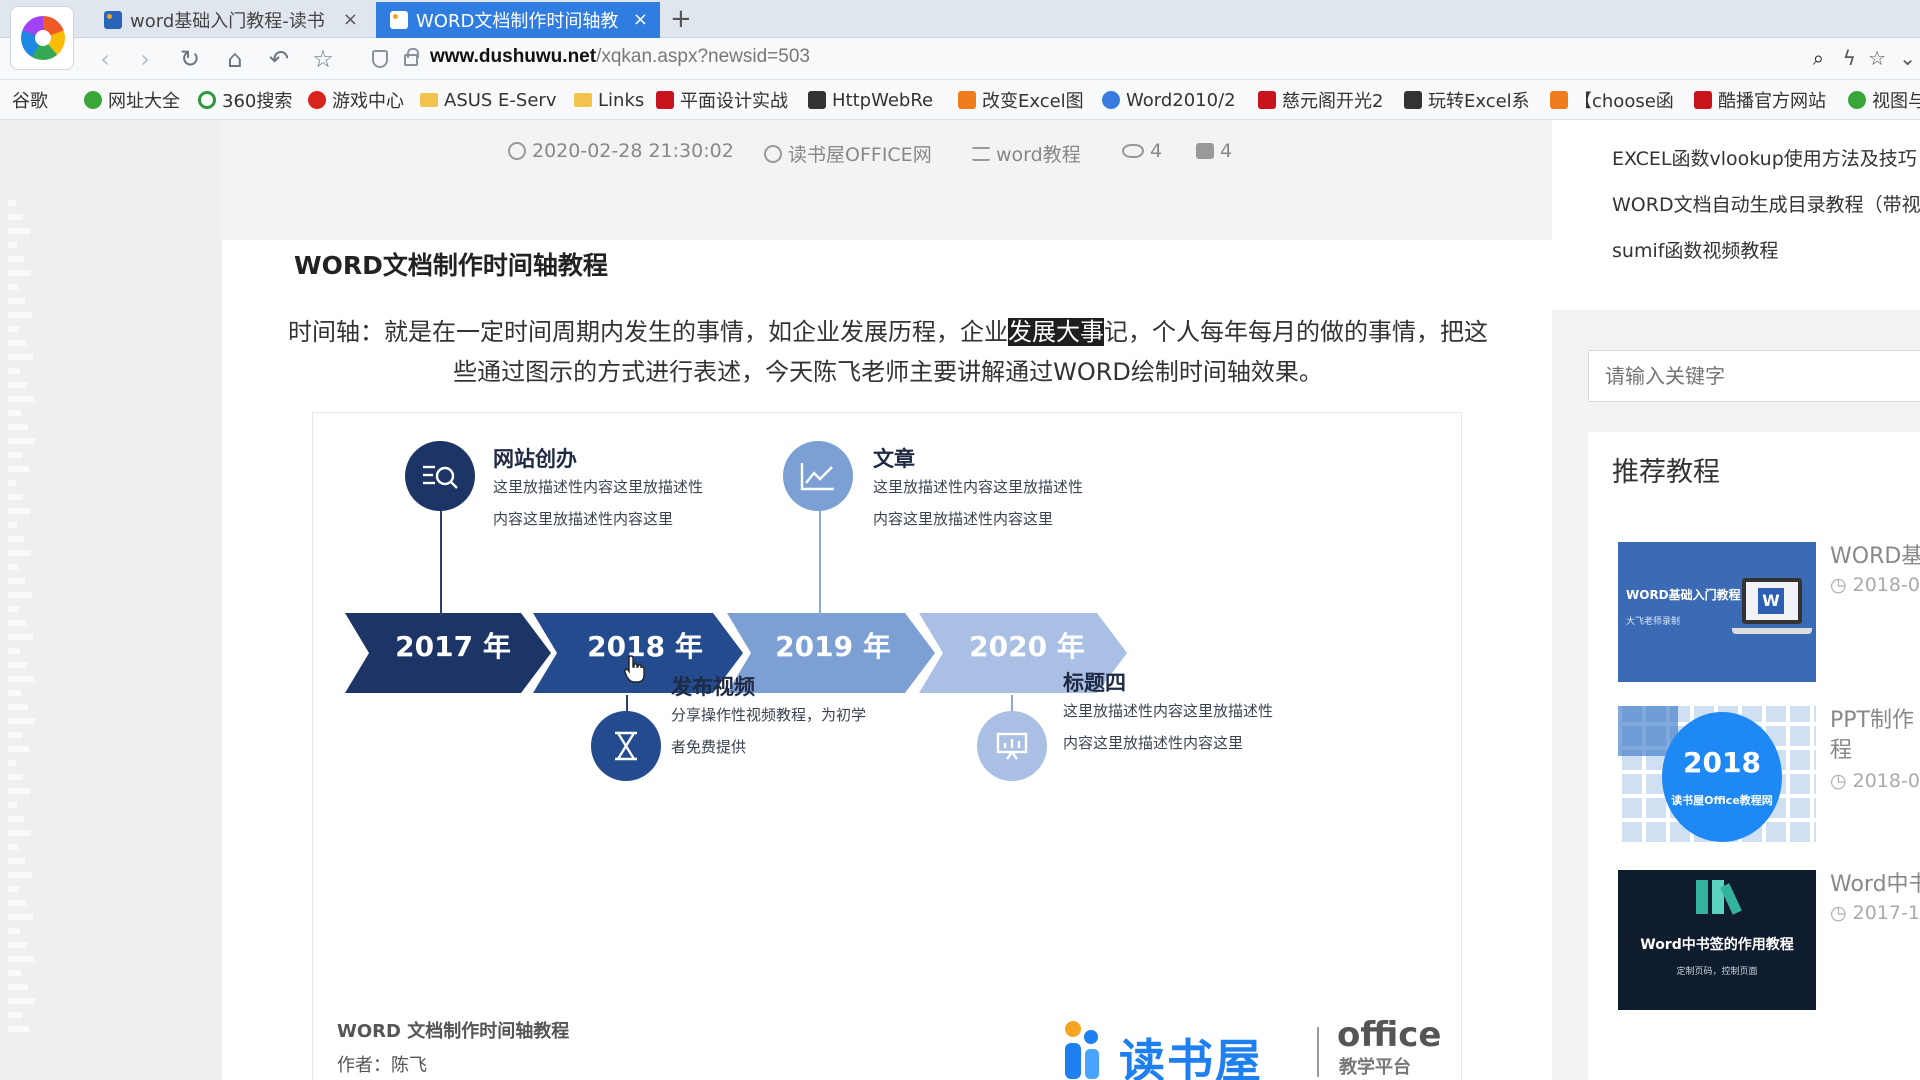 This screenshot has width=1920, height=1080. I want to click on year-2020-label: 2020 年, so click(1027, 646).